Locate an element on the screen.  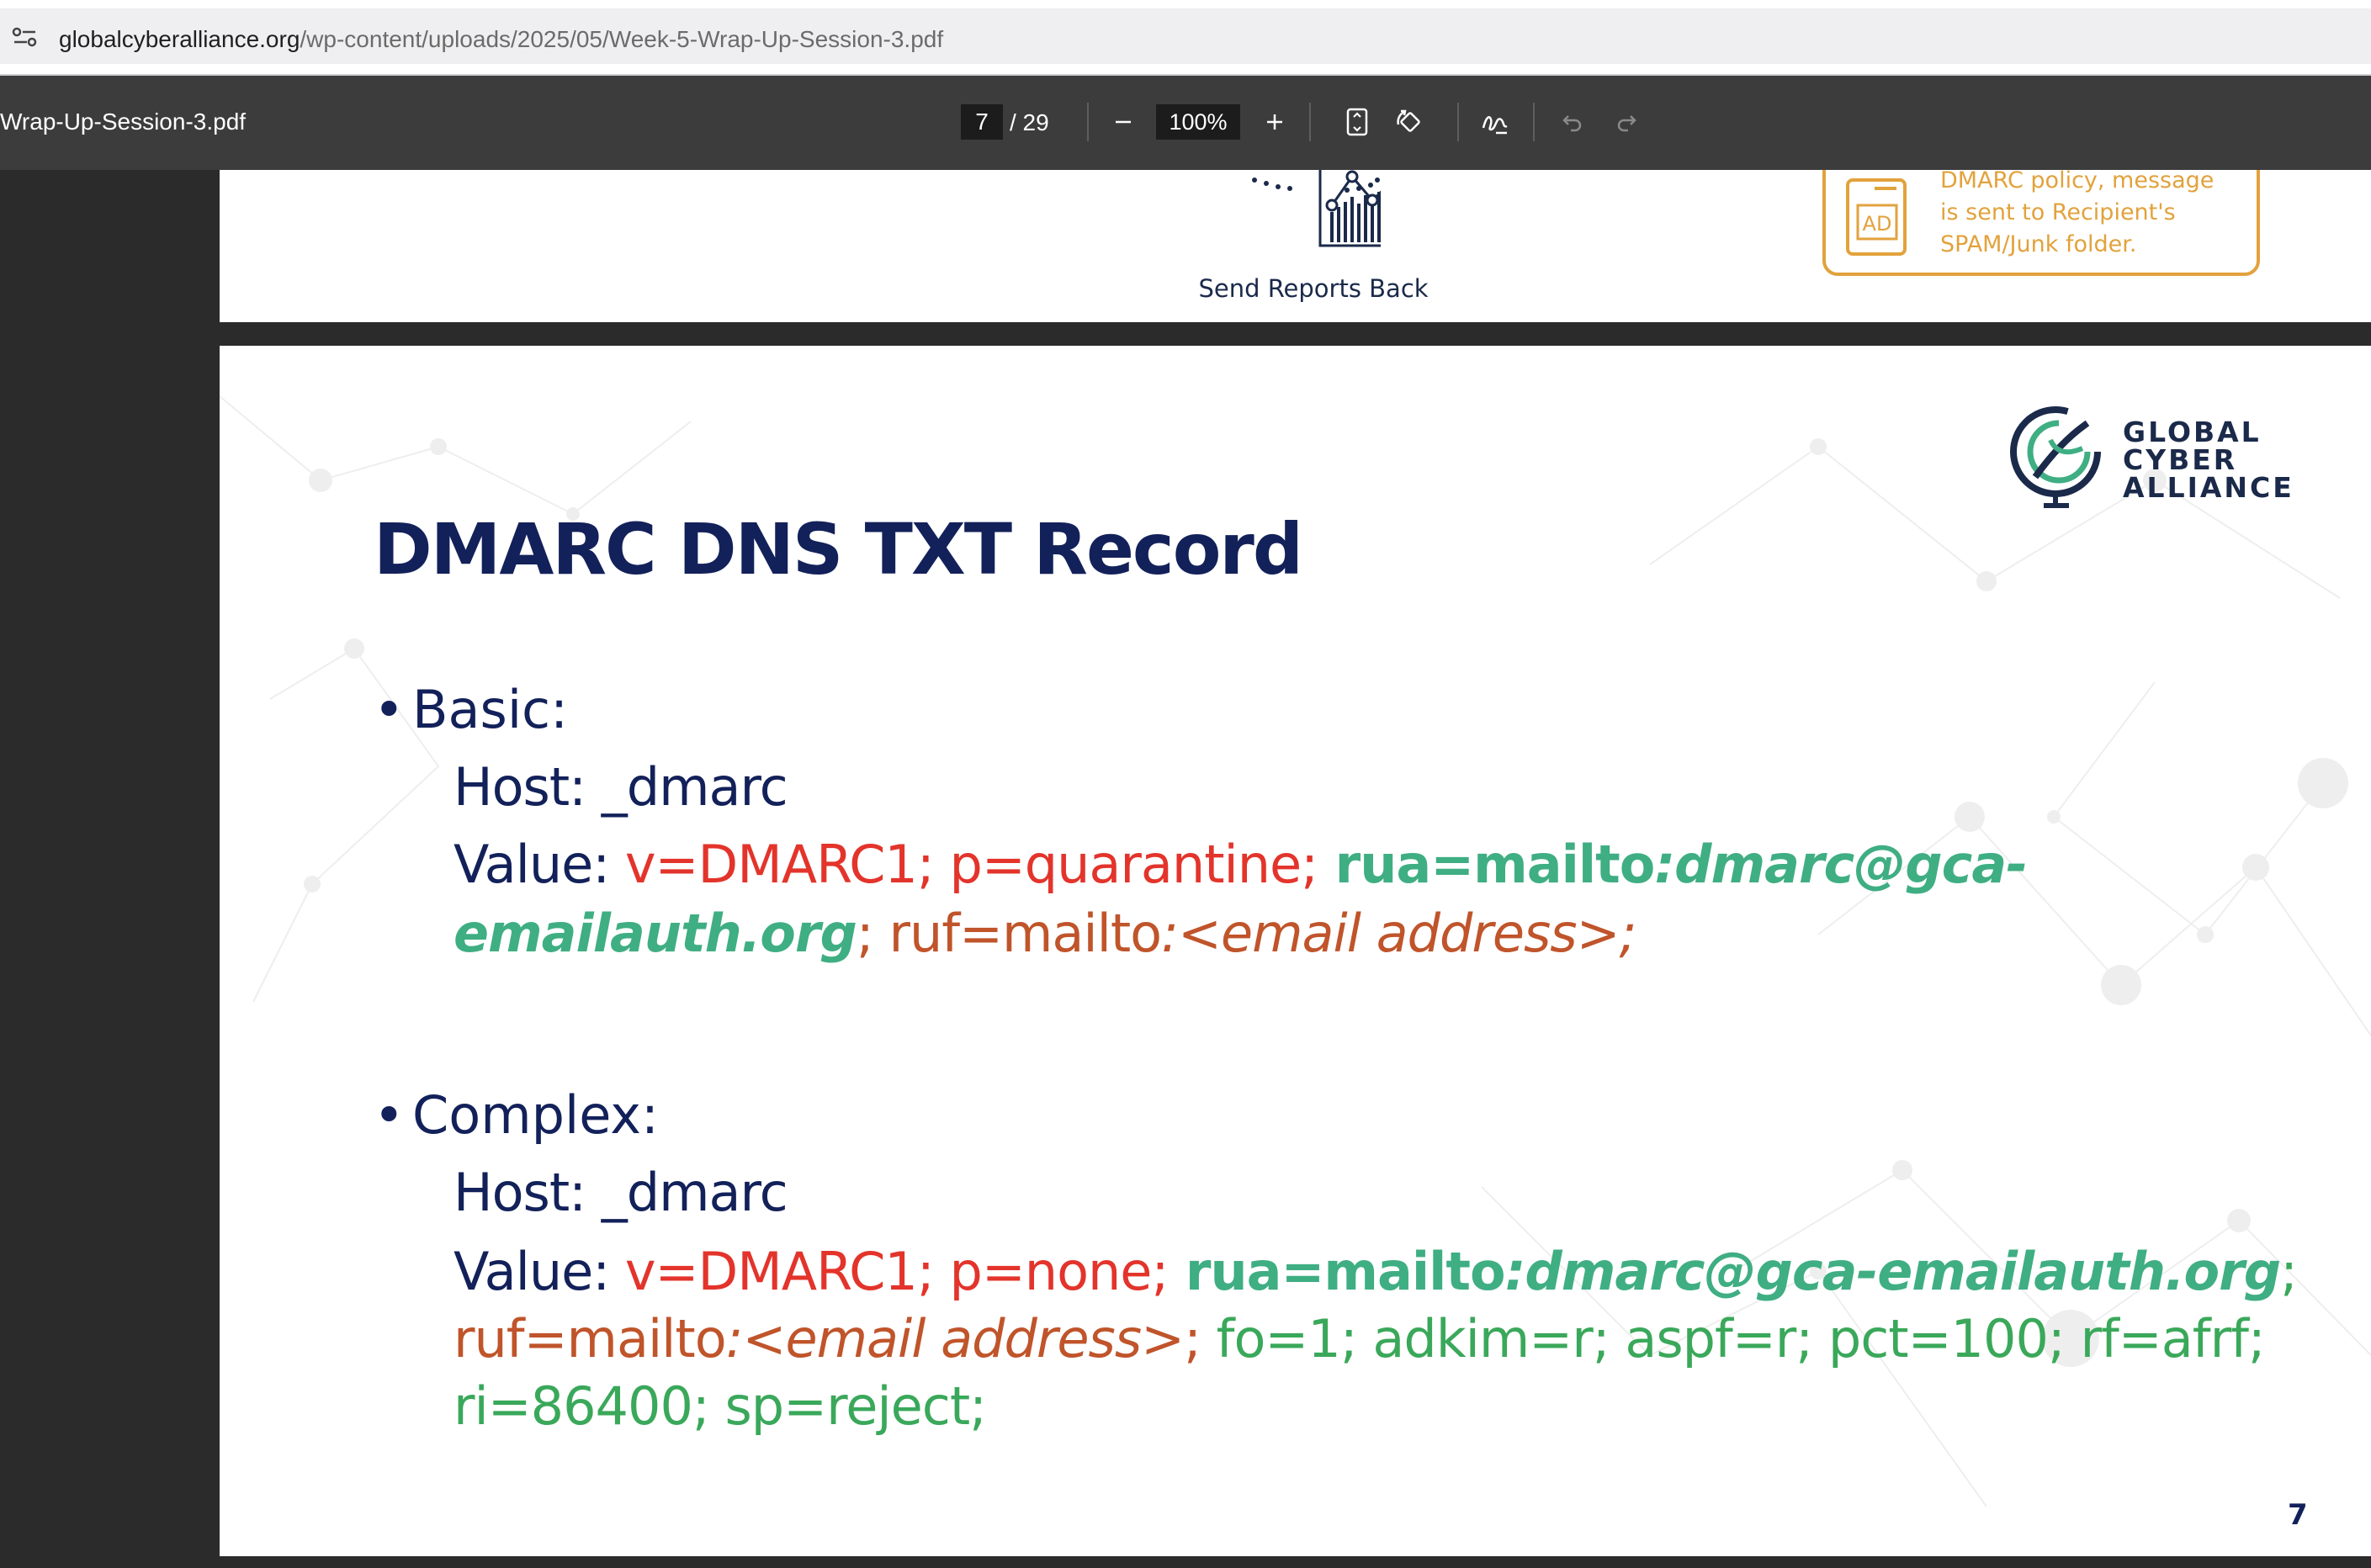
complex-value-line-3: ri=86400; sp=reject; is located at coordinates (720, 1406).